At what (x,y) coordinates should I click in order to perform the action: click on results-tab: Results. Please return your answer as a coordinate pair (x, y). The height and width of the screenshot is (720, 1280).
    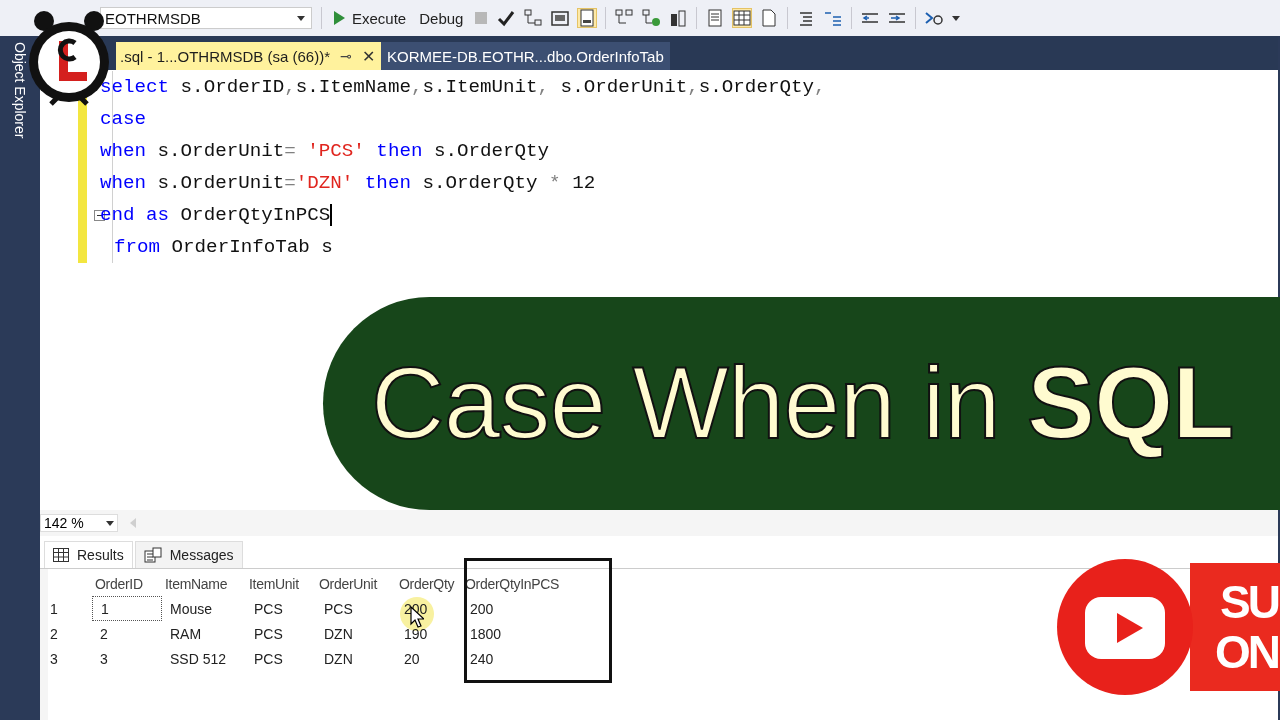
    Looking at the image, I should click on (88, 554).